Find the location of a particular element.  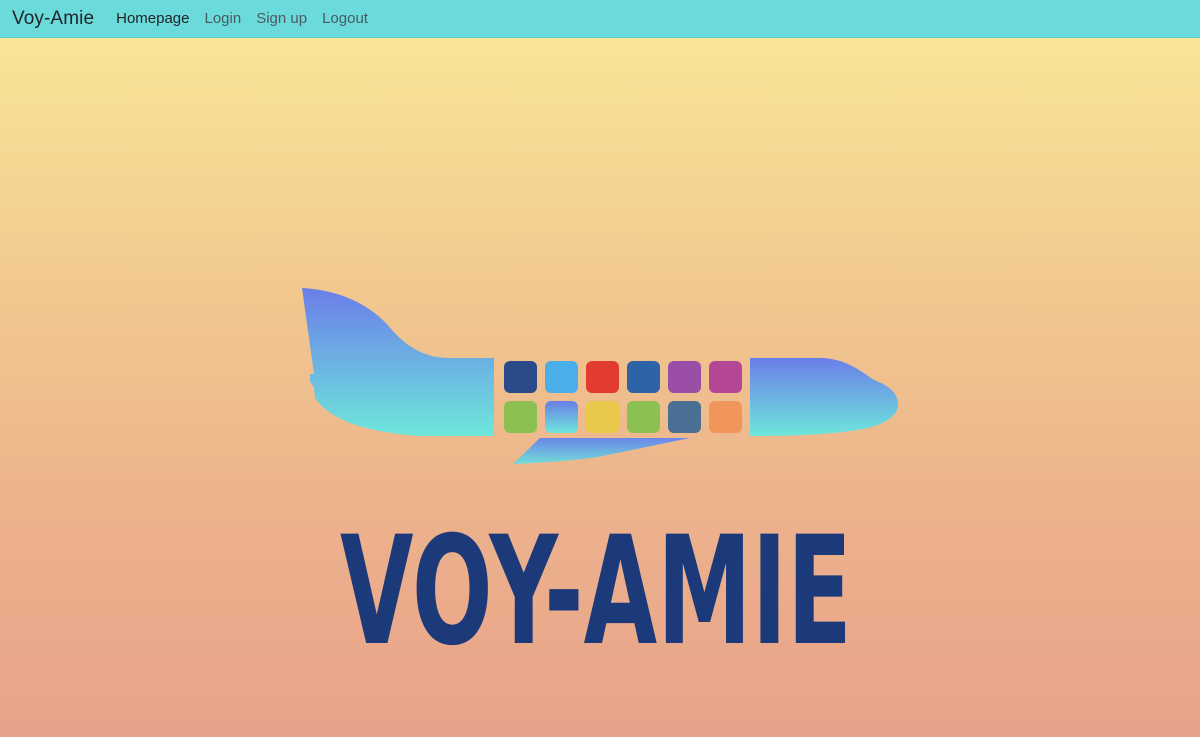

nav-link-sign-up: Sign up is located at coordinates (281, 18).